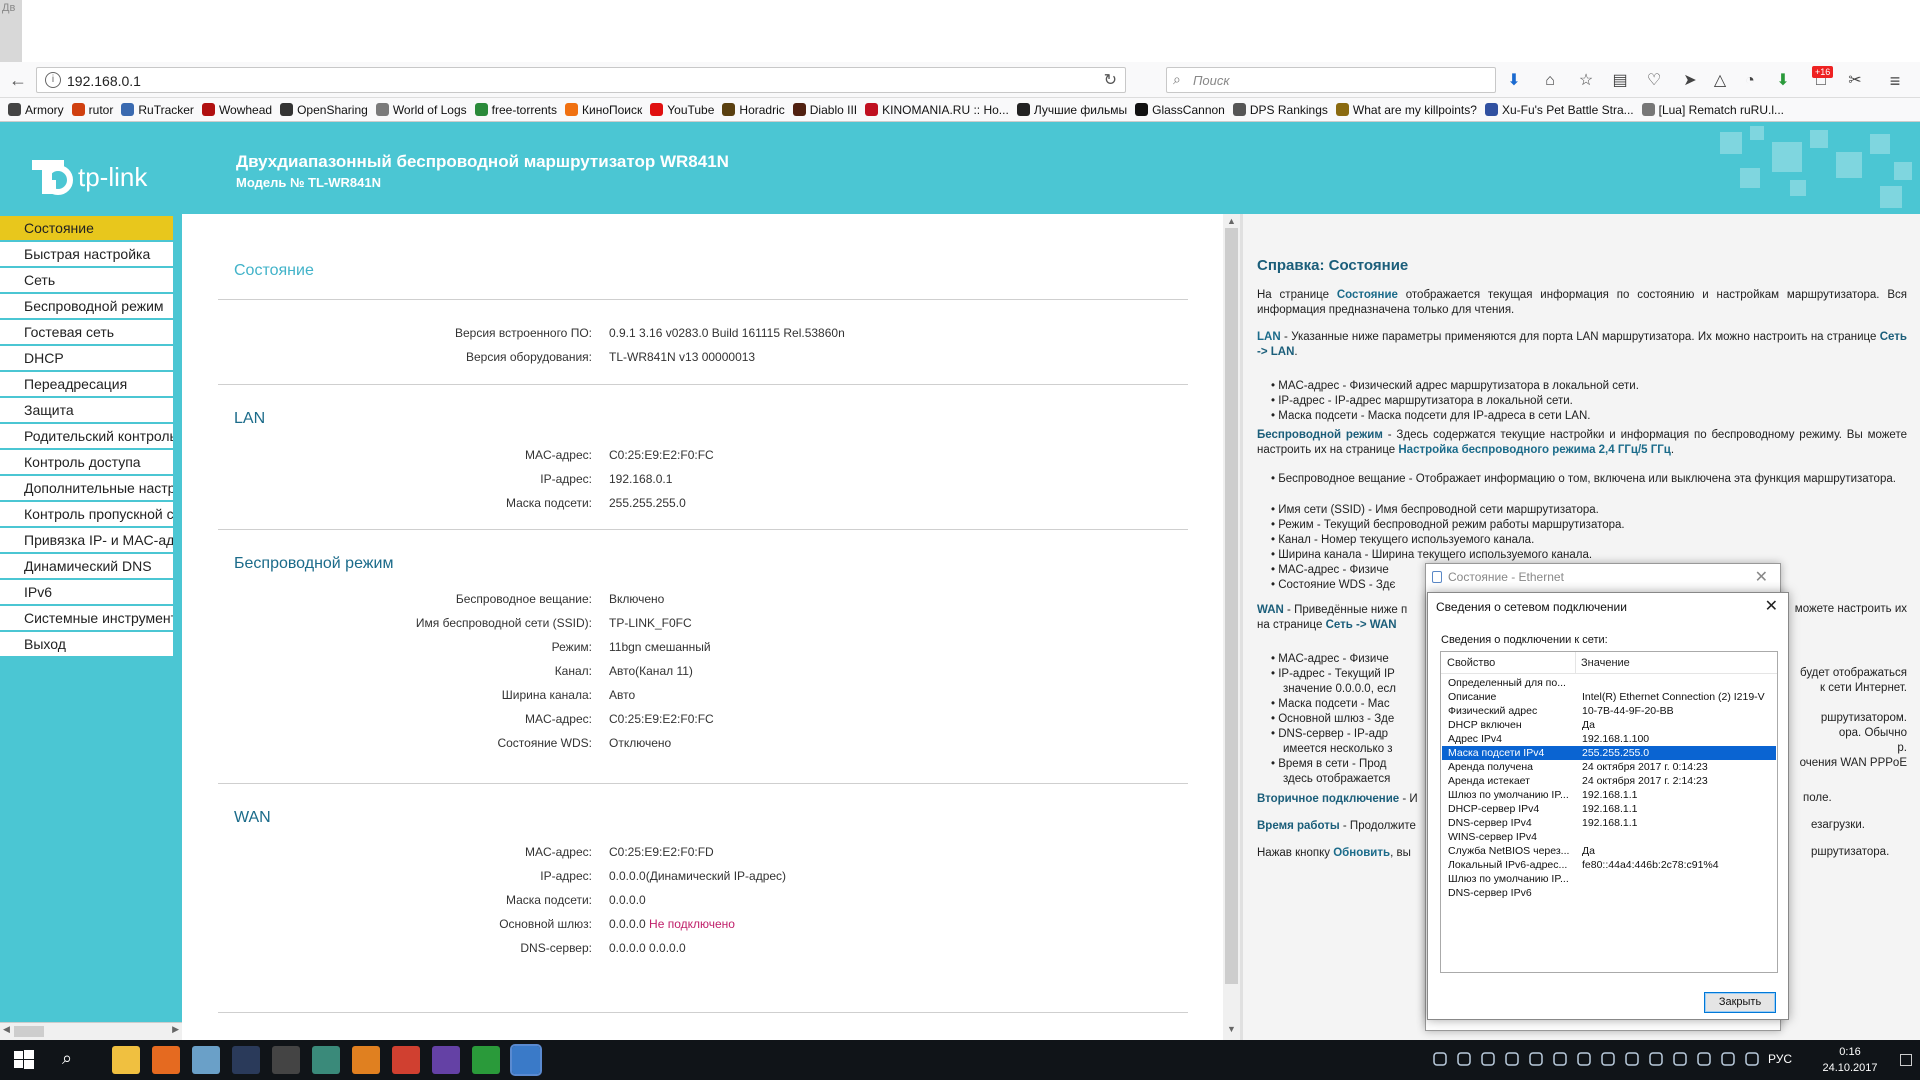 The width and height of the screenshot is (1920, 1080). I want to click on sidebar-item: IPv6, so click(86, 592).